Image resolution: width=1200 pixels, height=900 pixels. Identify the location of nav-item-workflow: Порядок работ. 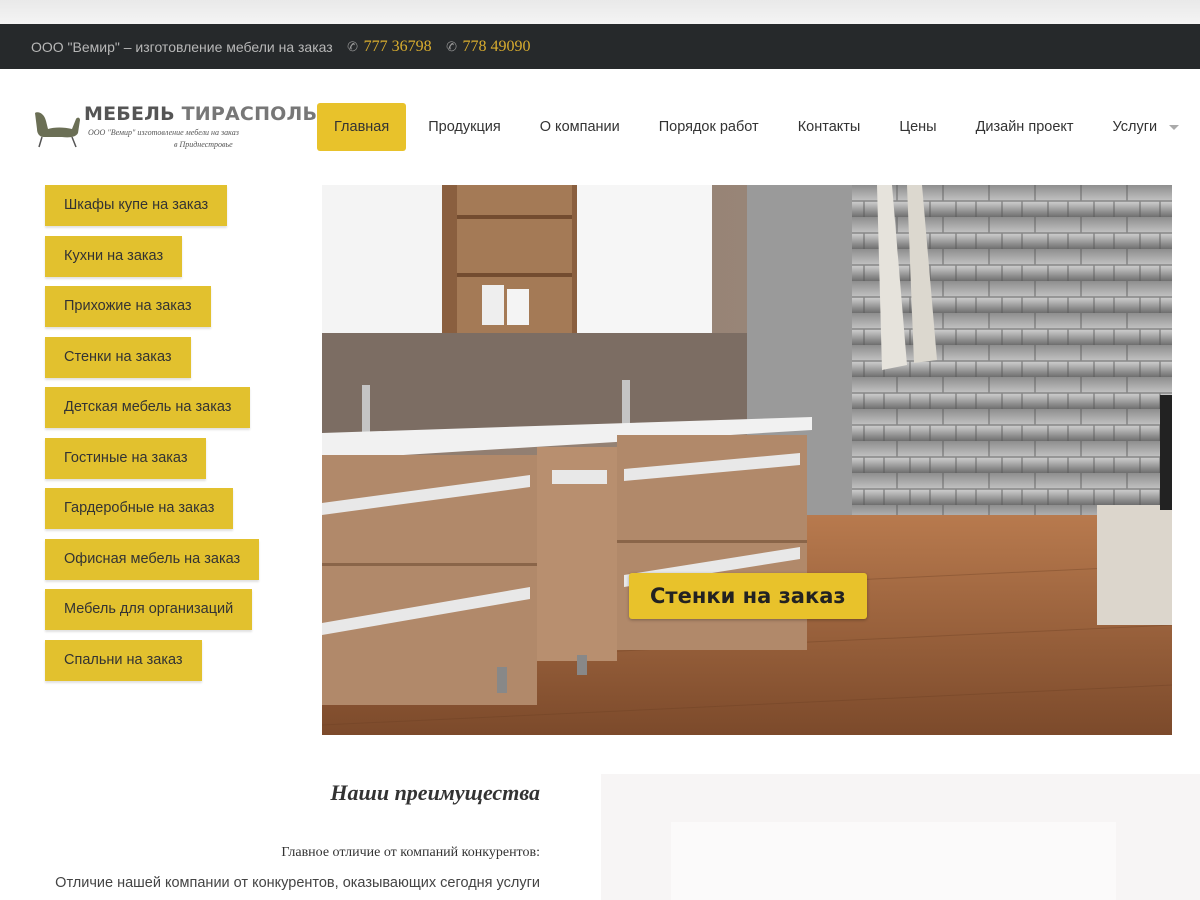
(709, 127).